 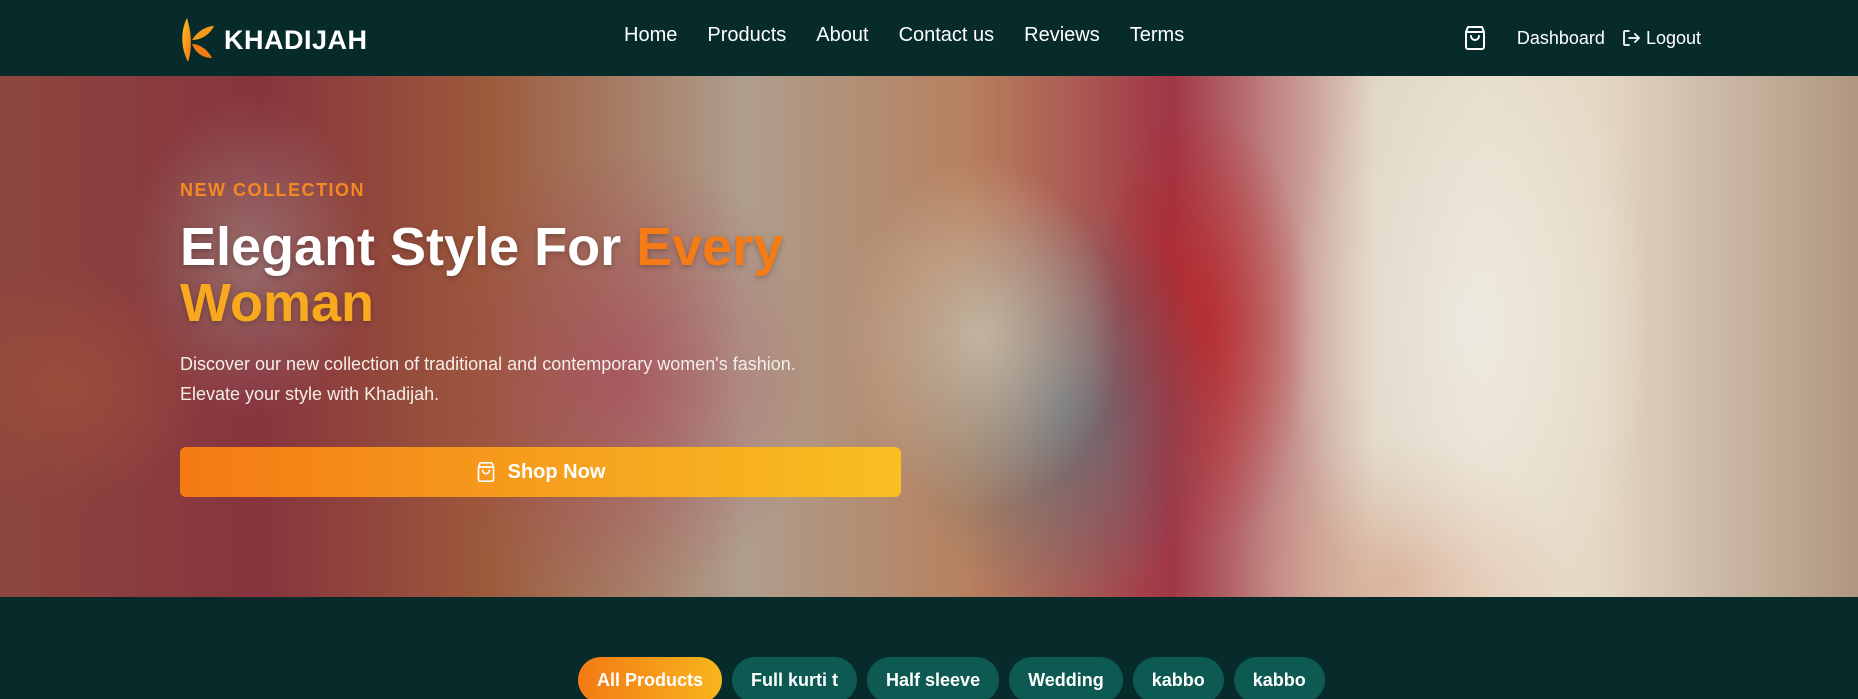 I want to click on nav-link-home: Home, so click(x=650, y=35).